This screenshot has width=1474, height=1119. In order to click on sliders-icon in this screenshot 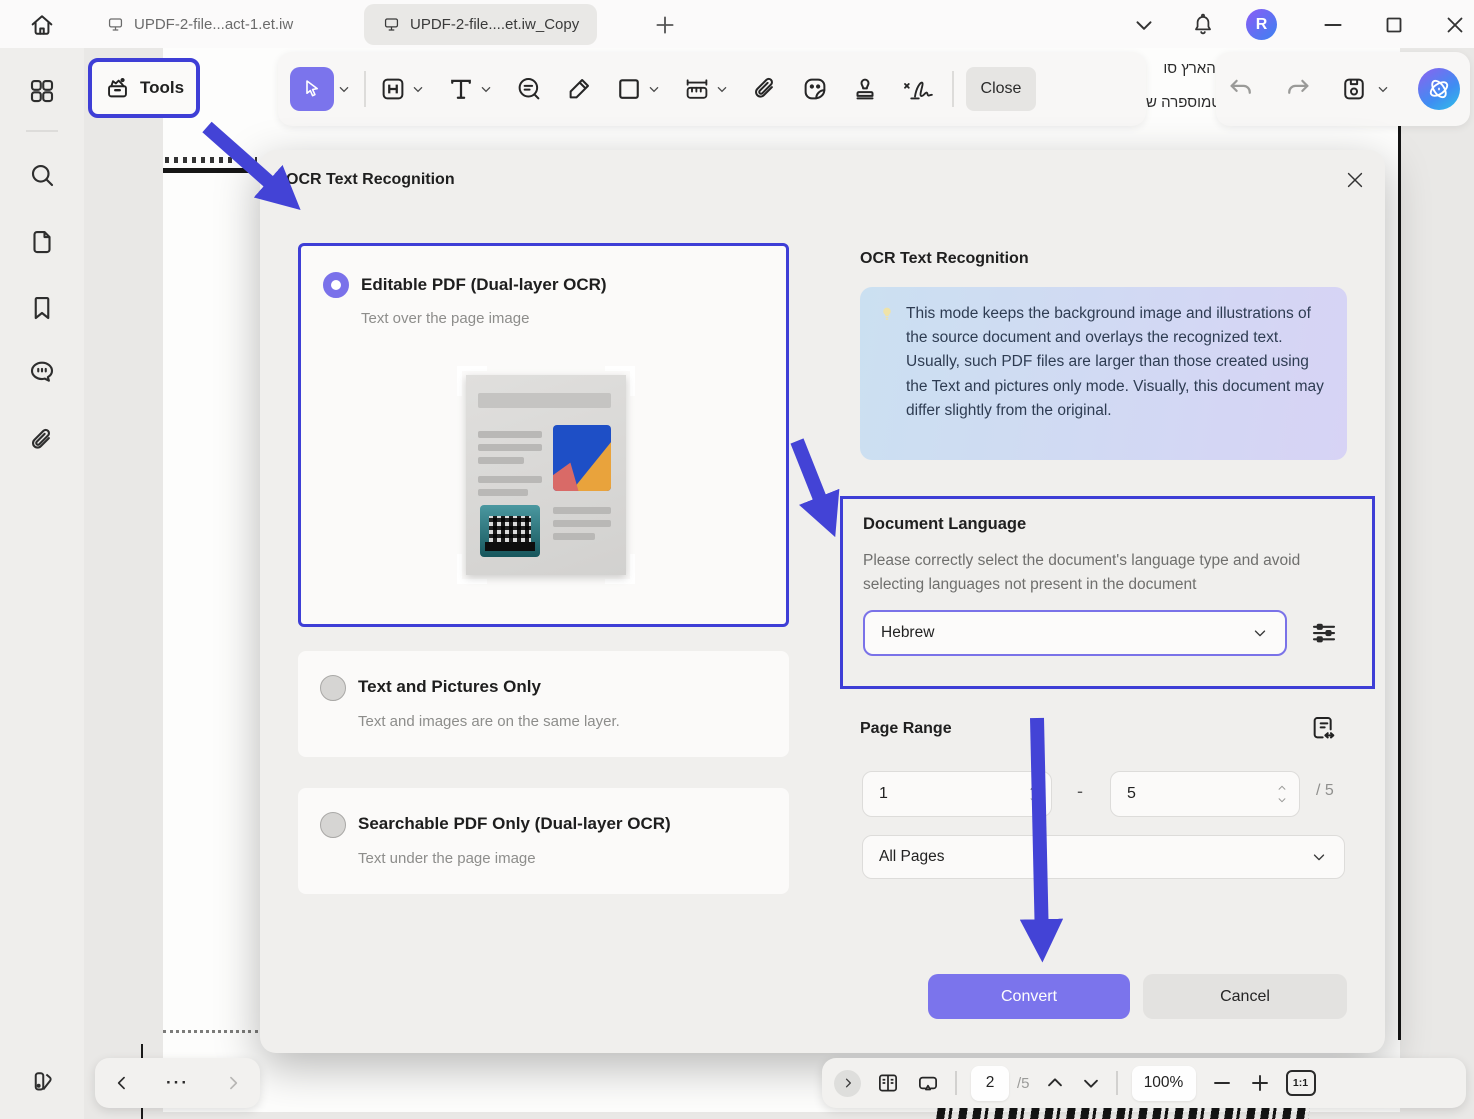, I will do `click(1324, 633)`.